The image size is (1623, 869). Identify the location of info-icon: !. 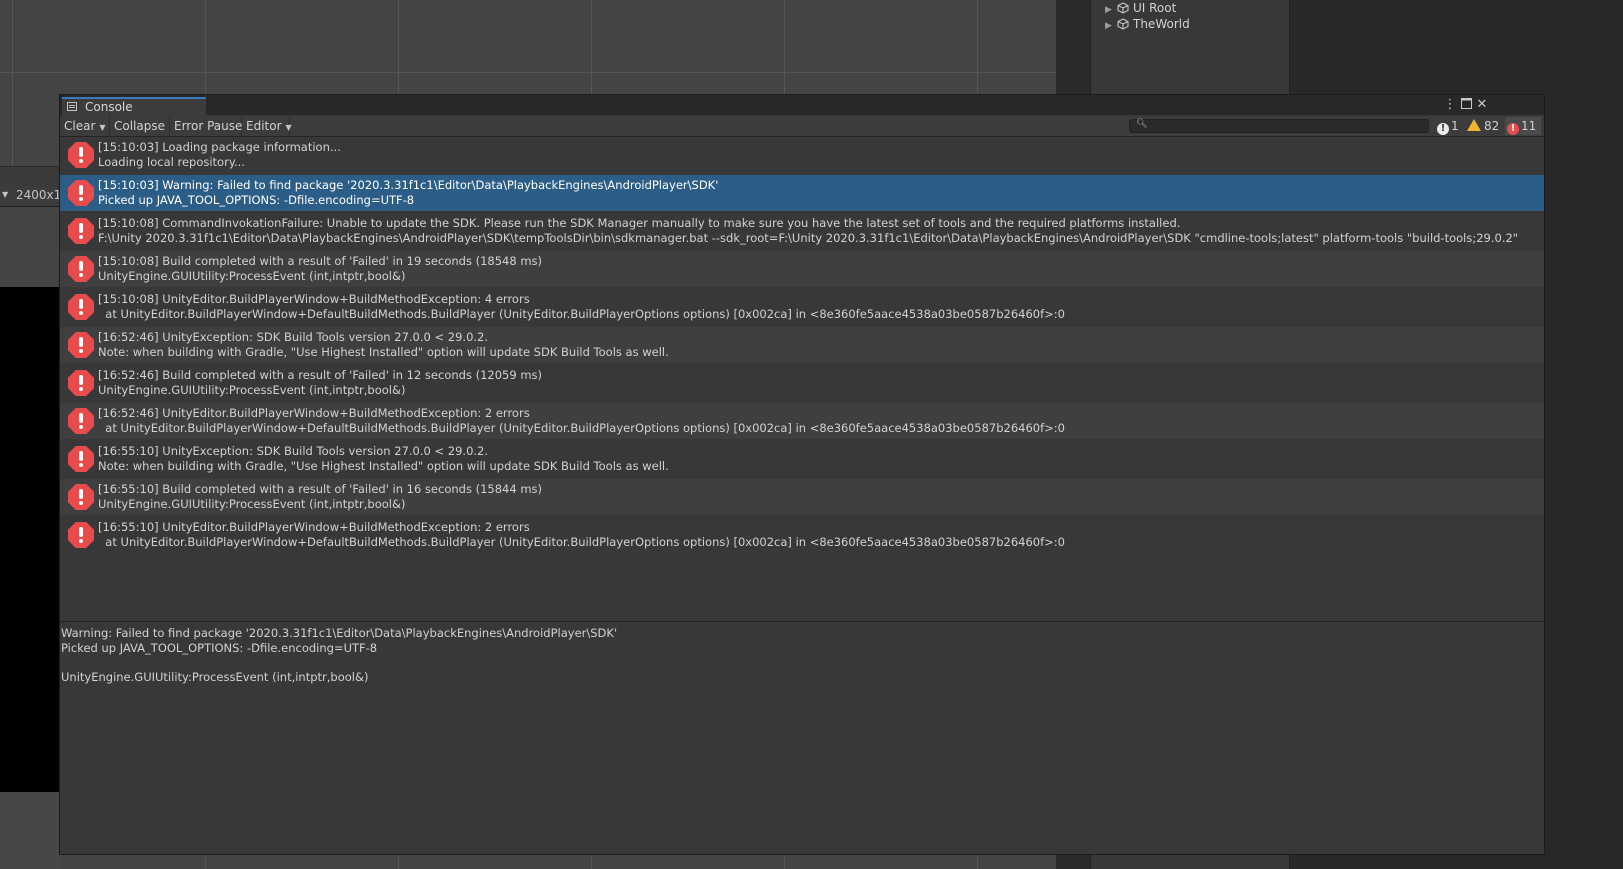
(1443, 129).